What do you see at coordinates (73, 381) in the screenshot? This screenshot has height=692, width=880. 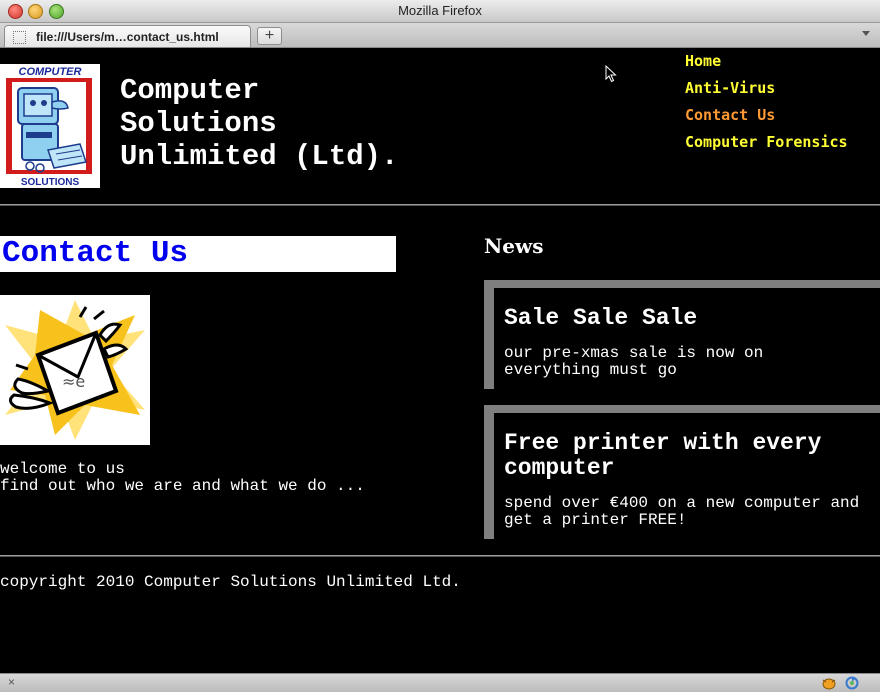 I see `svg-text: ≈e` at bounding box center [73, 381].